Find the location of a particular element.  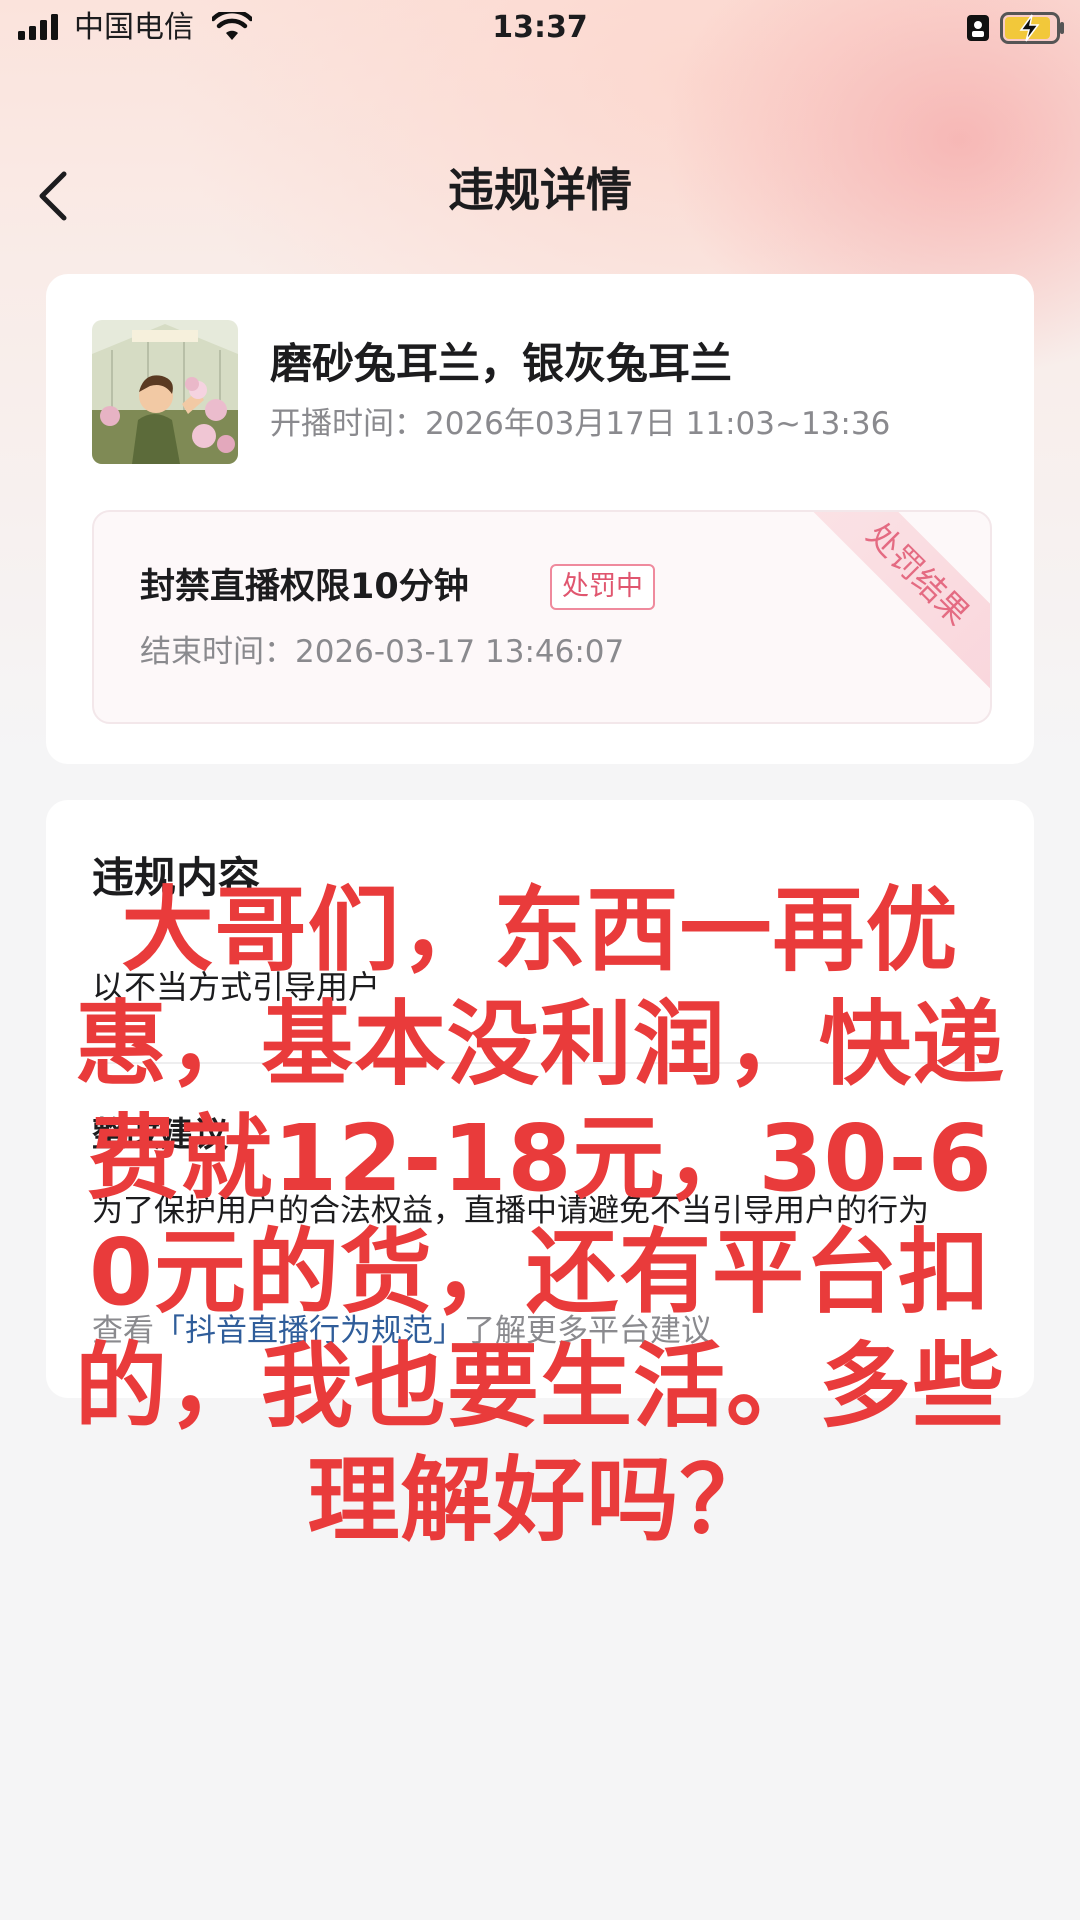

penalty-result-ribbon: 处罚结果 is located at coordinates (890, 607).